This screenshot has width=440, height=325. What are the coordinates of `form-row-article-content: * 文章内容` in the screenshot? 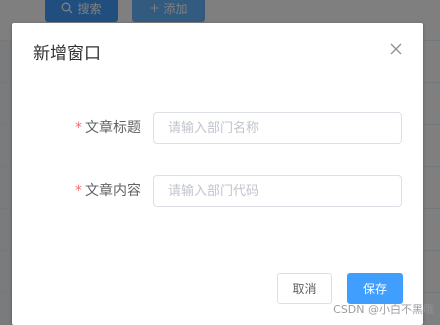 It's located at (217, 191).